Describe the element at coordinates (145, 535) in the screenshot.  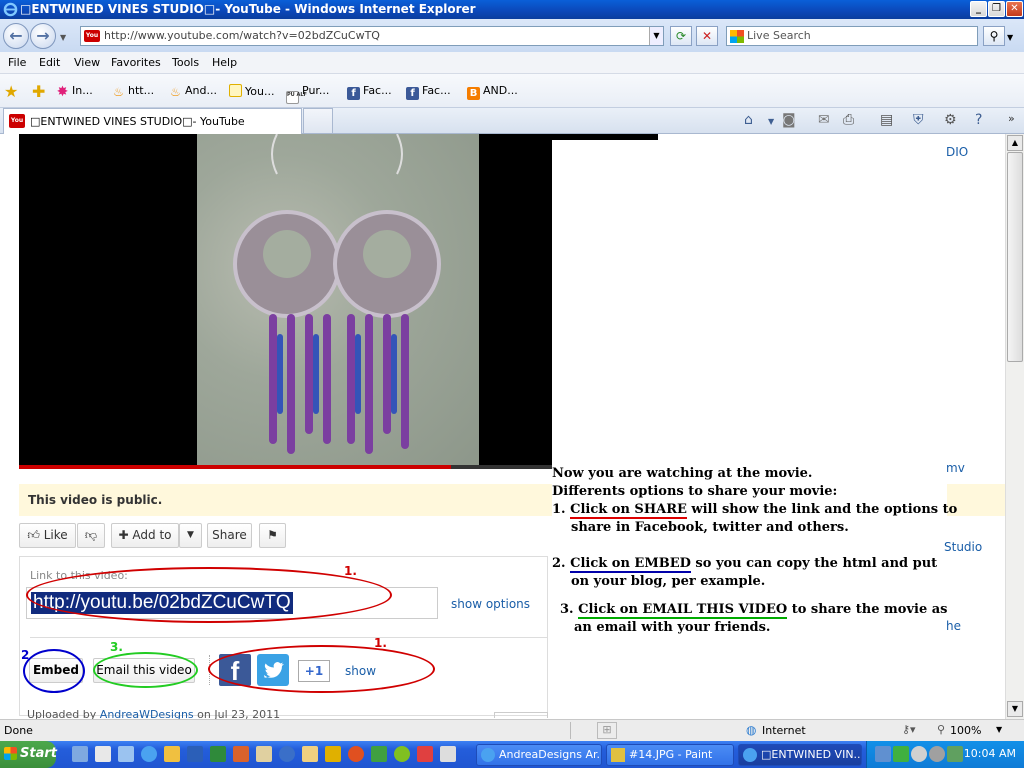
I see `add-to-button: ✚ Add to` at that location.